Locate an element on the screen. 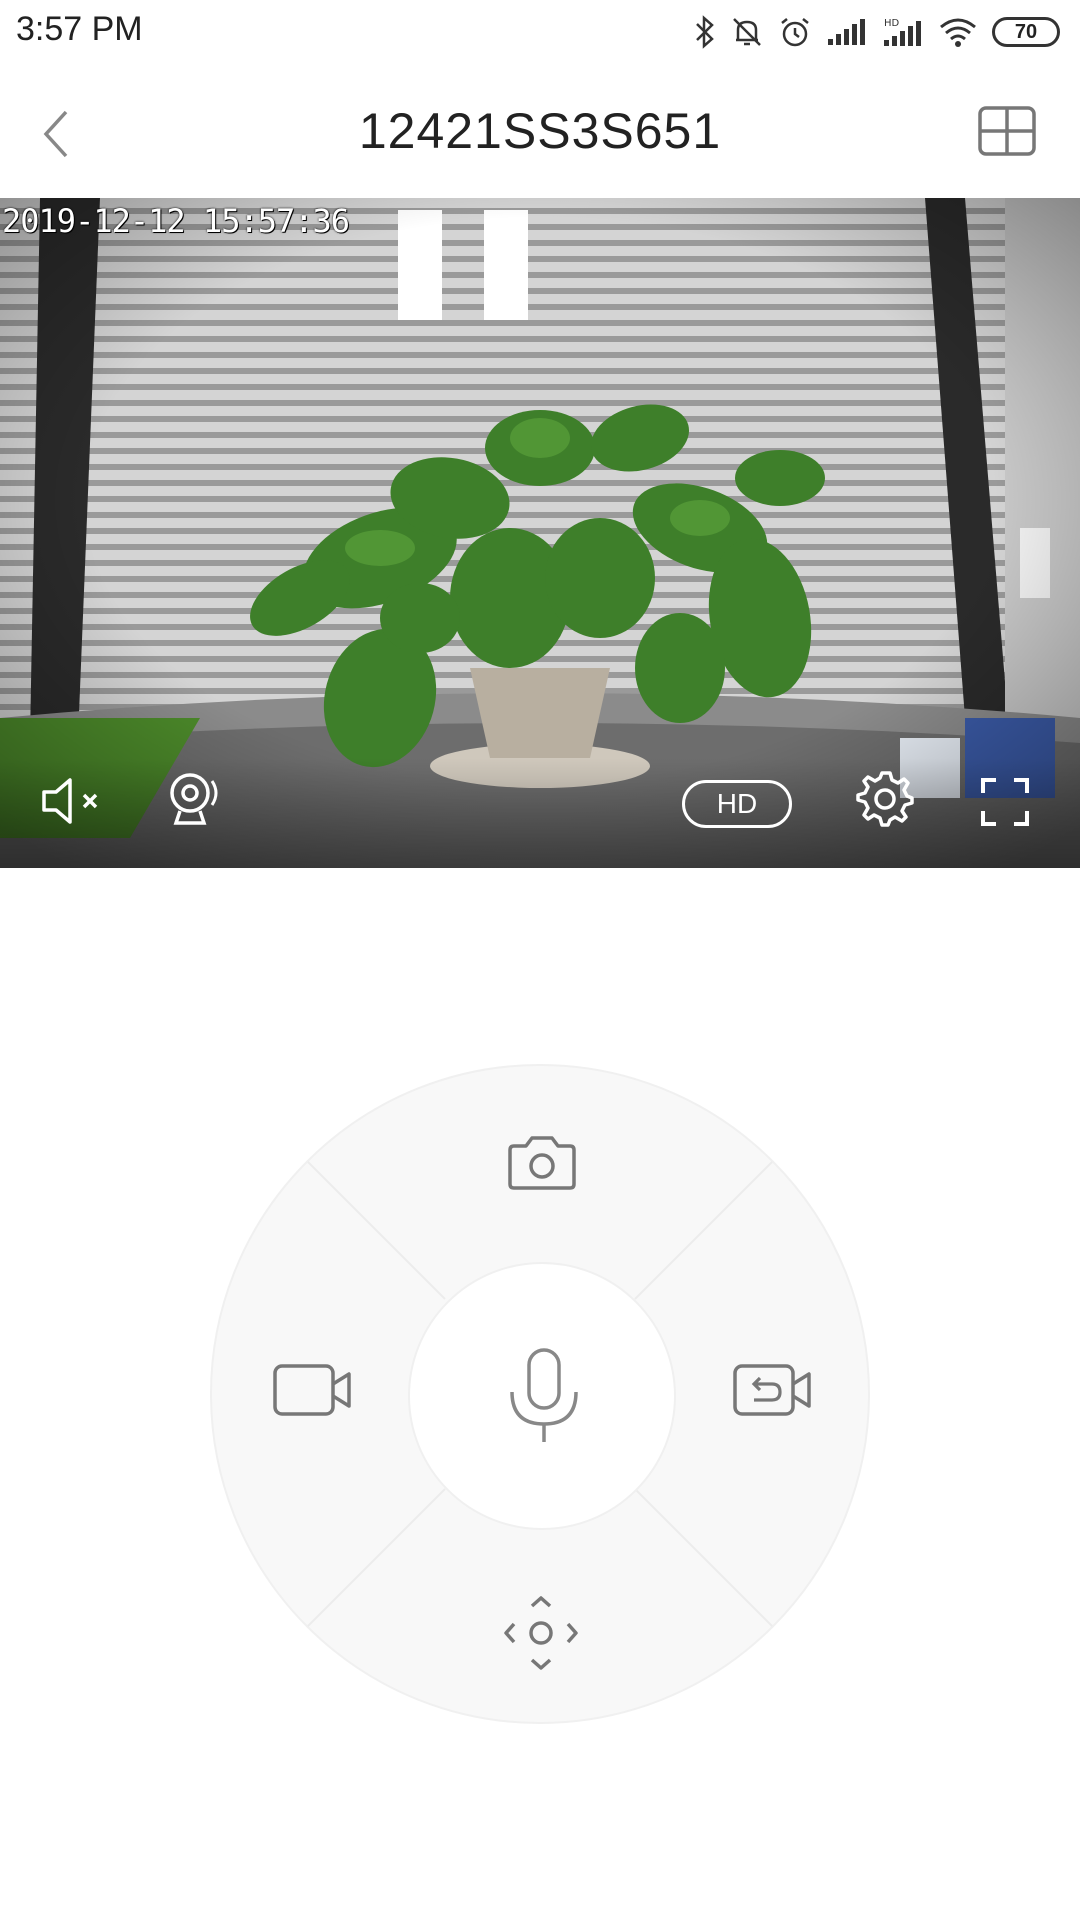 The height and width of the screenshot is (1920, 1080). webcam-icon is located at coordinates (193, 802).